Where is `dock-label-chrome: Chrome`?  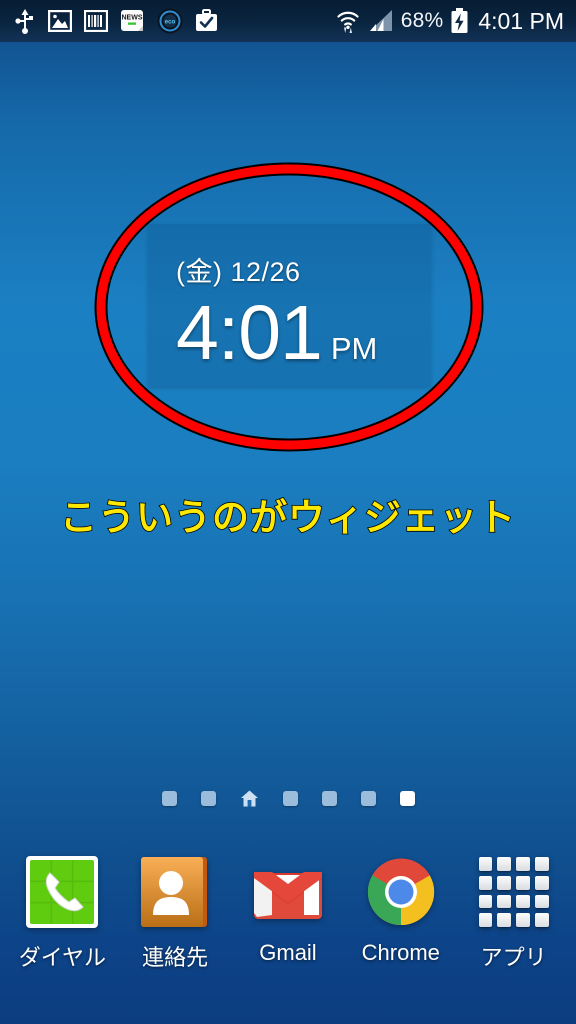
dock-label-chrome: Chrome is located at coordinates (400, 952).